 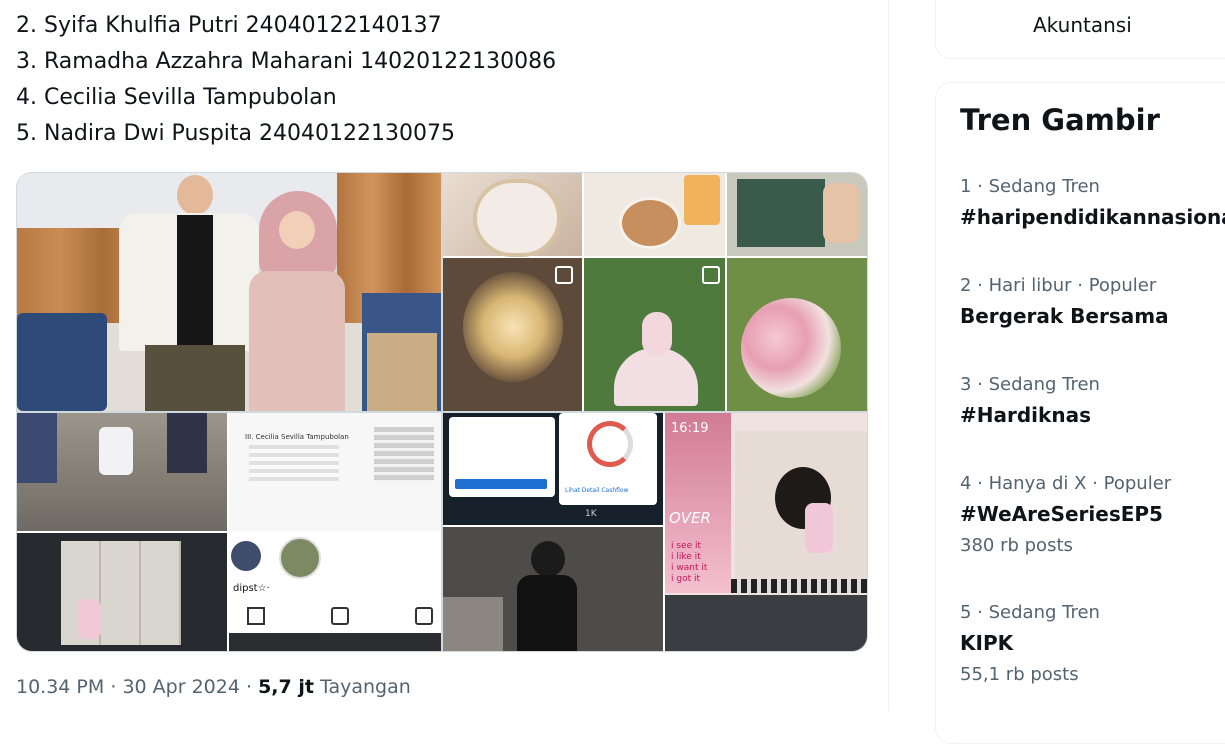 What do you see at coordinates (235, 133) in the screenshot?
I see `tweet-text-line: 5. Nadira Dwi Puspita 24040122130075` at bounding box center [235, 133].